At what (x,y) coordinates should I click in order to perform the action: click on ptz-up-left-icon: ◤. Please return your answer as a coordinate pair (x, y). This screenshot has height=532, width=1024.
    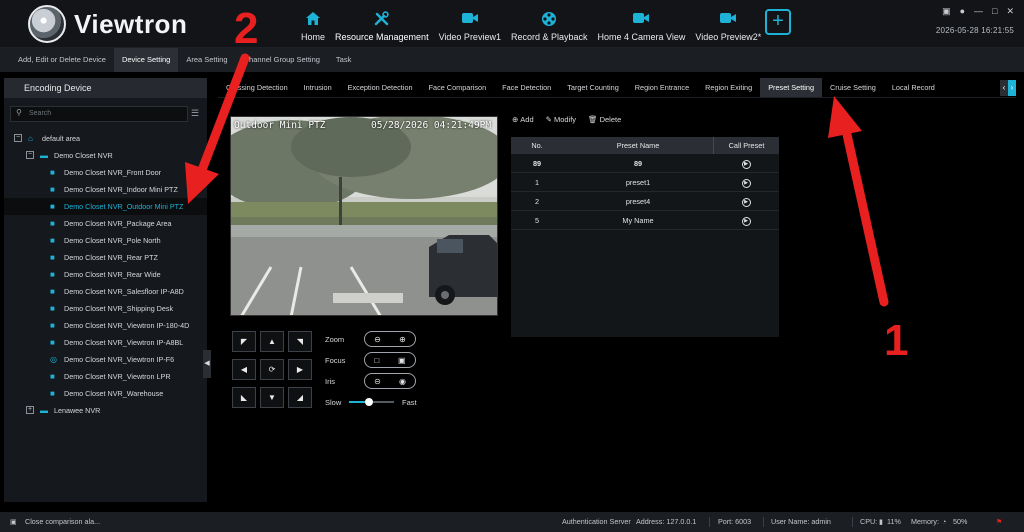
    Looking at the image, I should click on (244, 341).